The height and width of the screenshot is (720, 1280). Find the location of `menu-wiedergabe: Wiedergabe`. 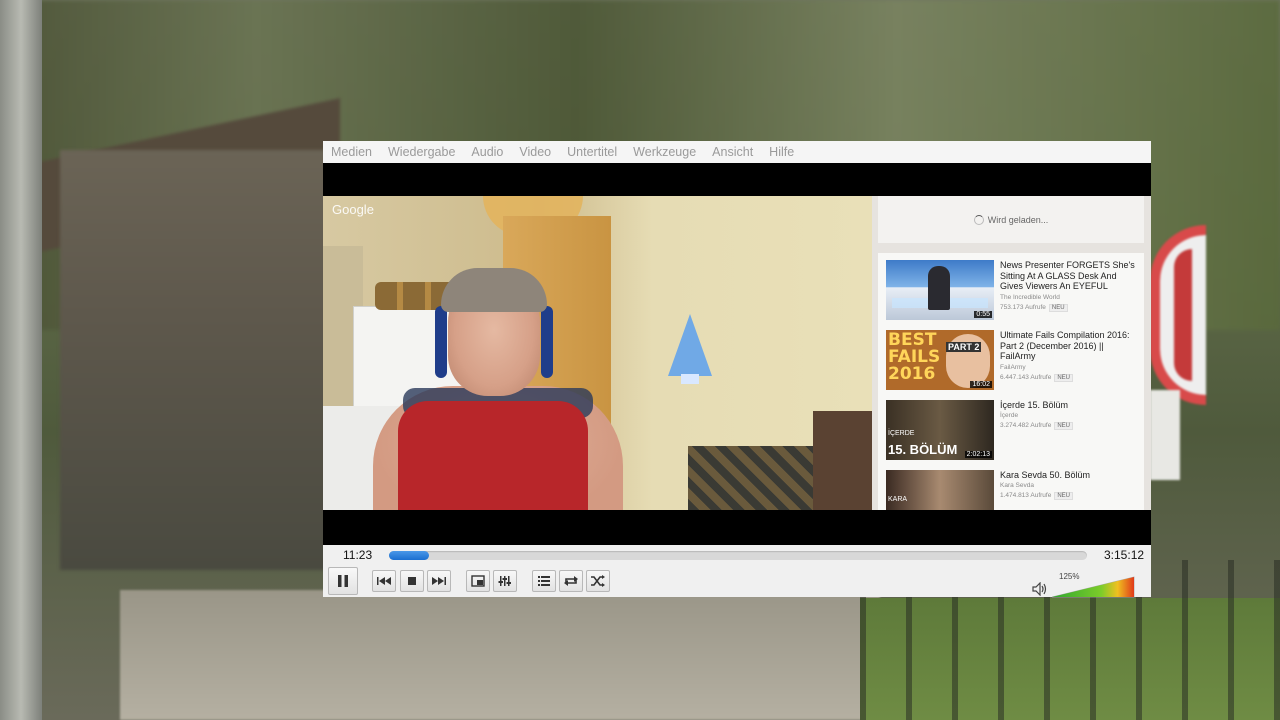

menu-wiedergabe: Wiedergabe is located at coordinates (421, 152).